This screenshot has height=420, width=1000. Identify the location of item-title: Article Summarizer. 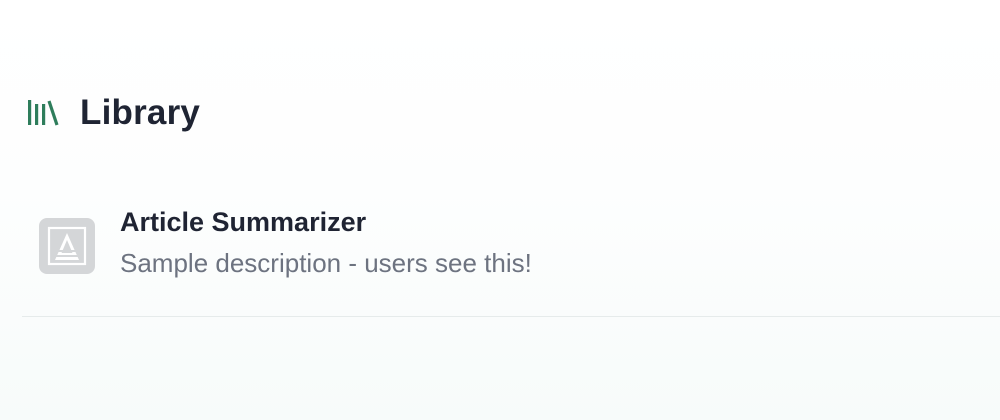
(243, 222).